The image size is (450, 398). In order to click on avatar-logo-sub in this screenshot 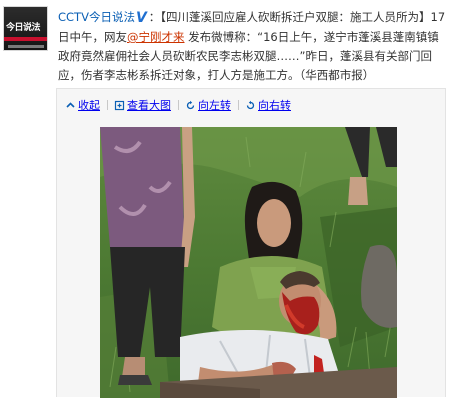, I will do `click(26, 46)`.